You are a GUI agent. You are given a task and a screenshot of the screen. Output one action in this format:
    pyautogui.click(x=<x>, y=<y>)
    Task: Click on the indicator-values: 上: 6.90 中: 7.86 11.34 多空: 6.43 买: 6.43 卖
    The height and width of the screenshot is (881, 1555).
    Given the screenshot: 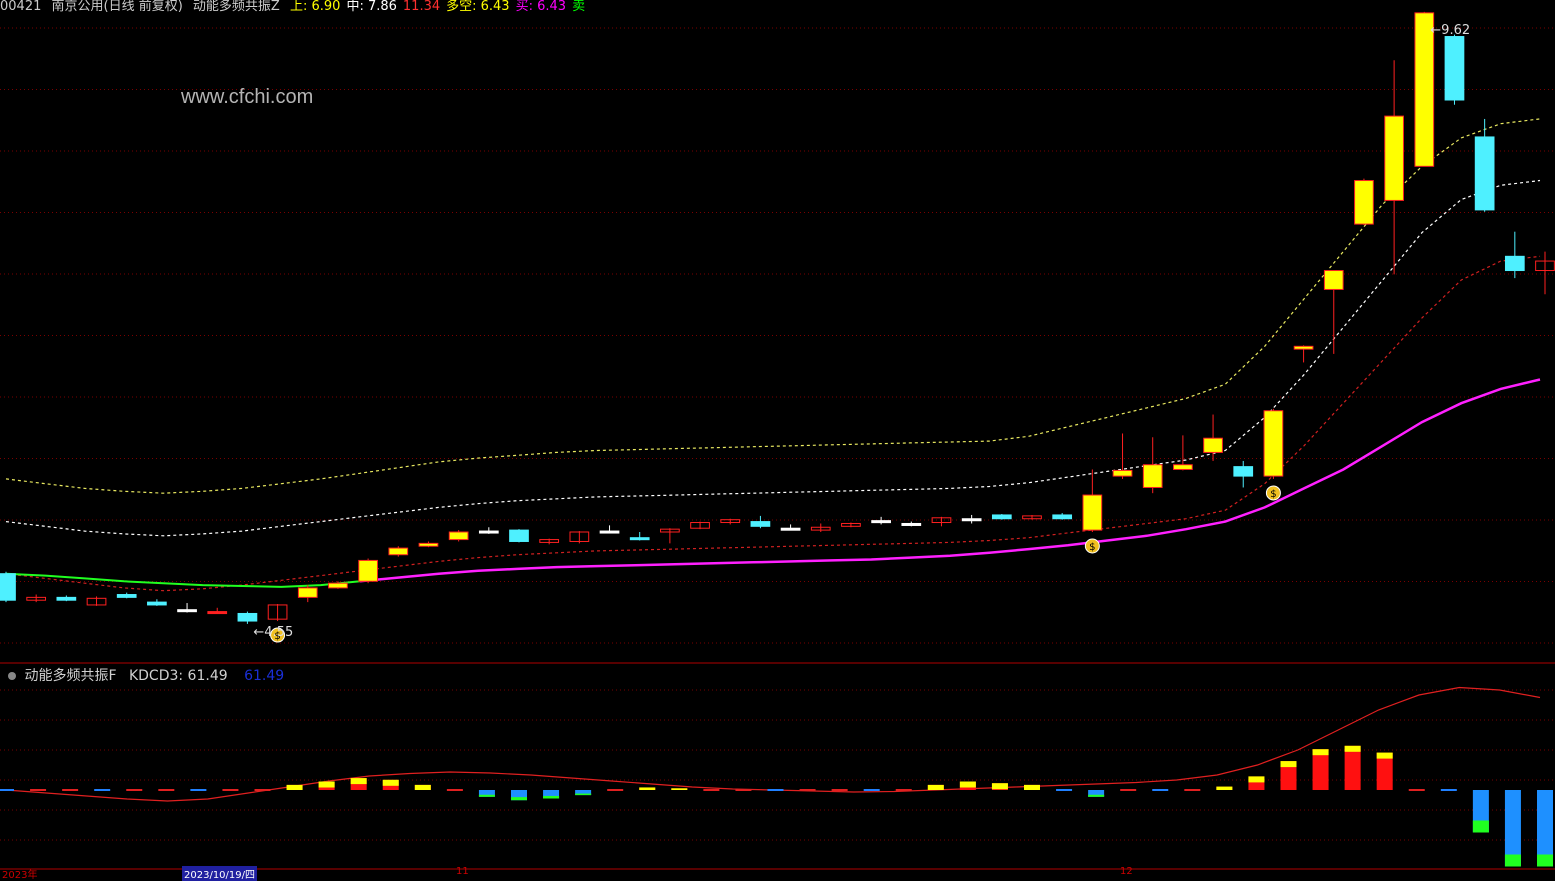 What is the action you would take?
    pyautogui.click(x=440, y=7)
    